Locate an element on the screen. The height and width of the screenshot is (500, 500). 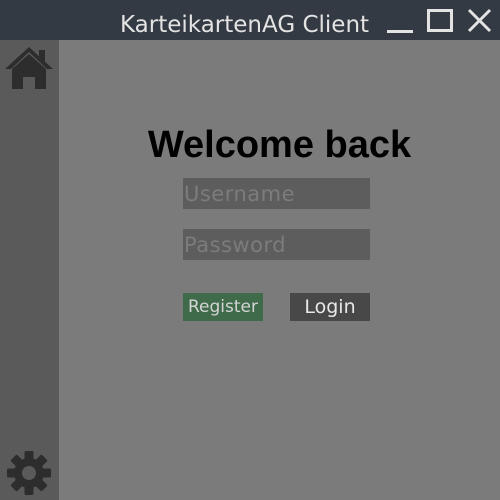
gear-icon is located at coordinates (29, 473).